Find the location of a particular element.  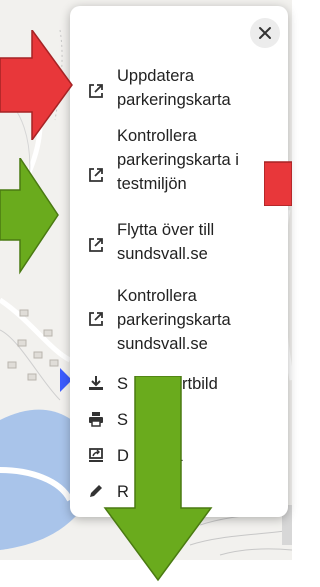

contour-line is located at coordinates (255, 552).